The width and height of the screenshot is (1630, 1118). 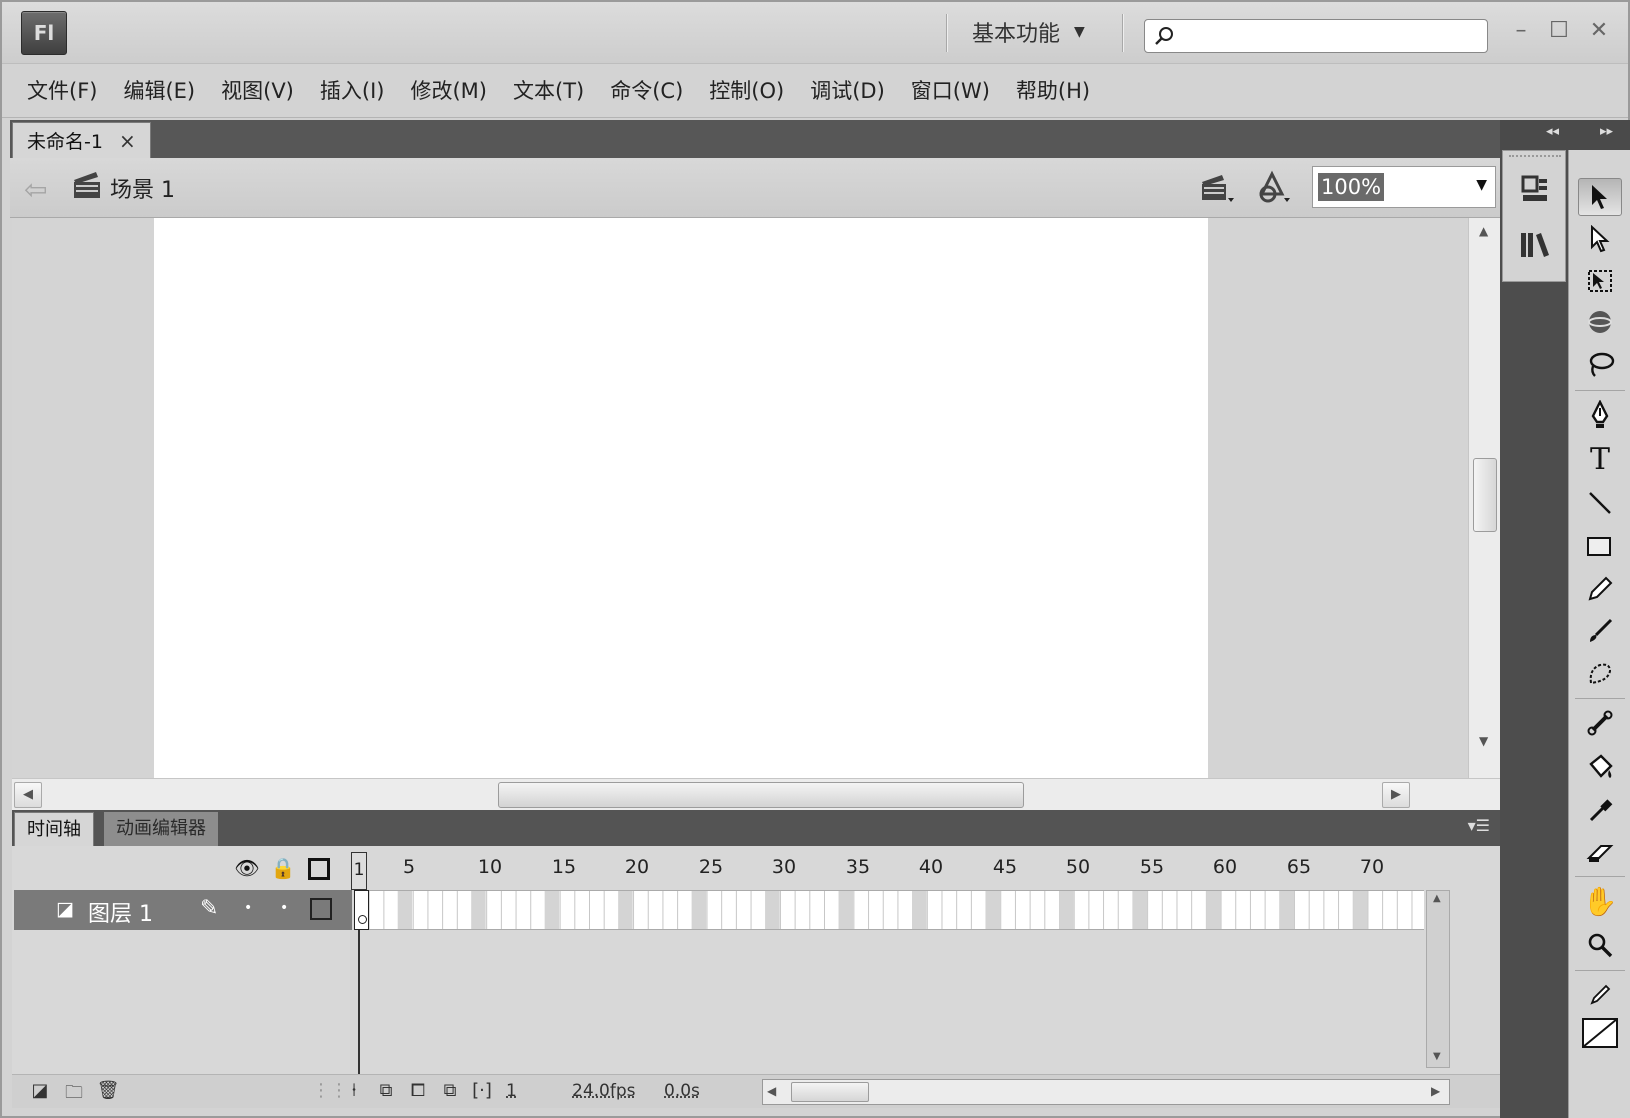 I want to click on menu-commands: 命令(C), so click(x=646, y=91).